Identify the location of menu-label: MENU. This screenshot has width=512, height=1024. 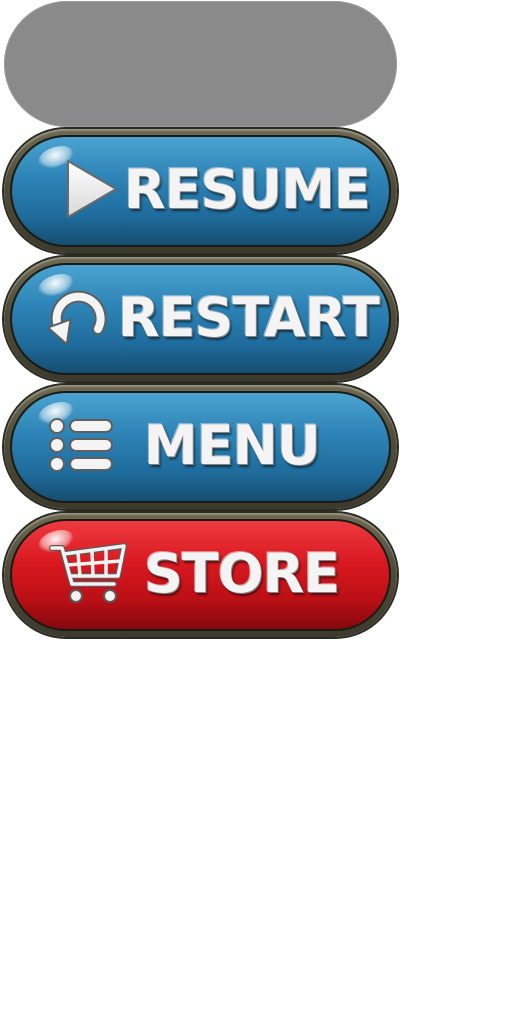
(232, 445).